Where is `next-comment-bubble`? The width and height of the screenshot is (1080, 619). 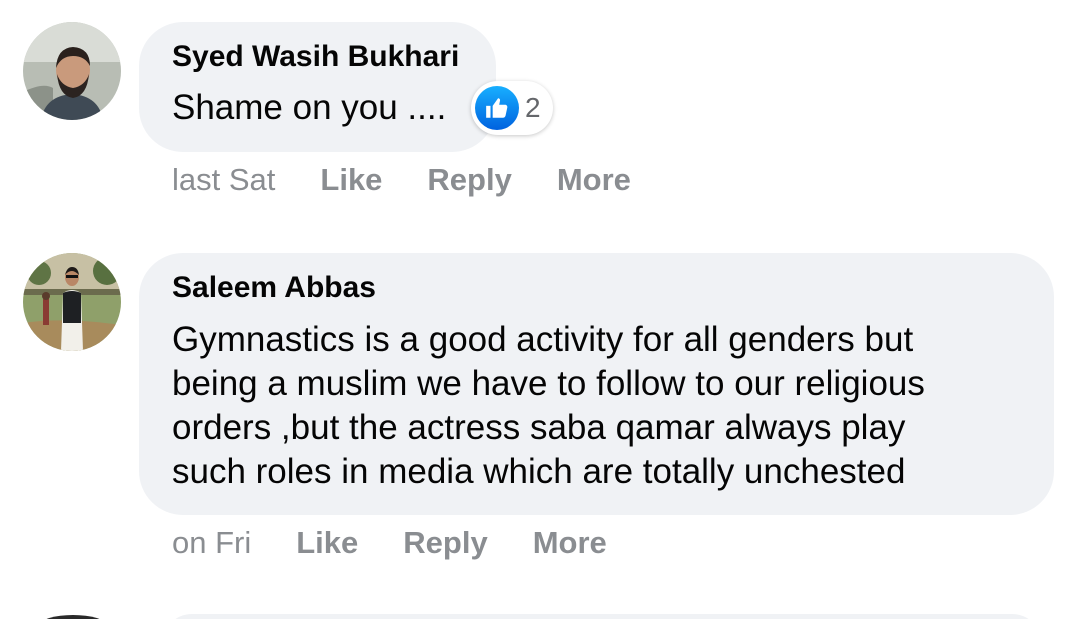 next-comment-bubble is located at coordinates (602, 616).